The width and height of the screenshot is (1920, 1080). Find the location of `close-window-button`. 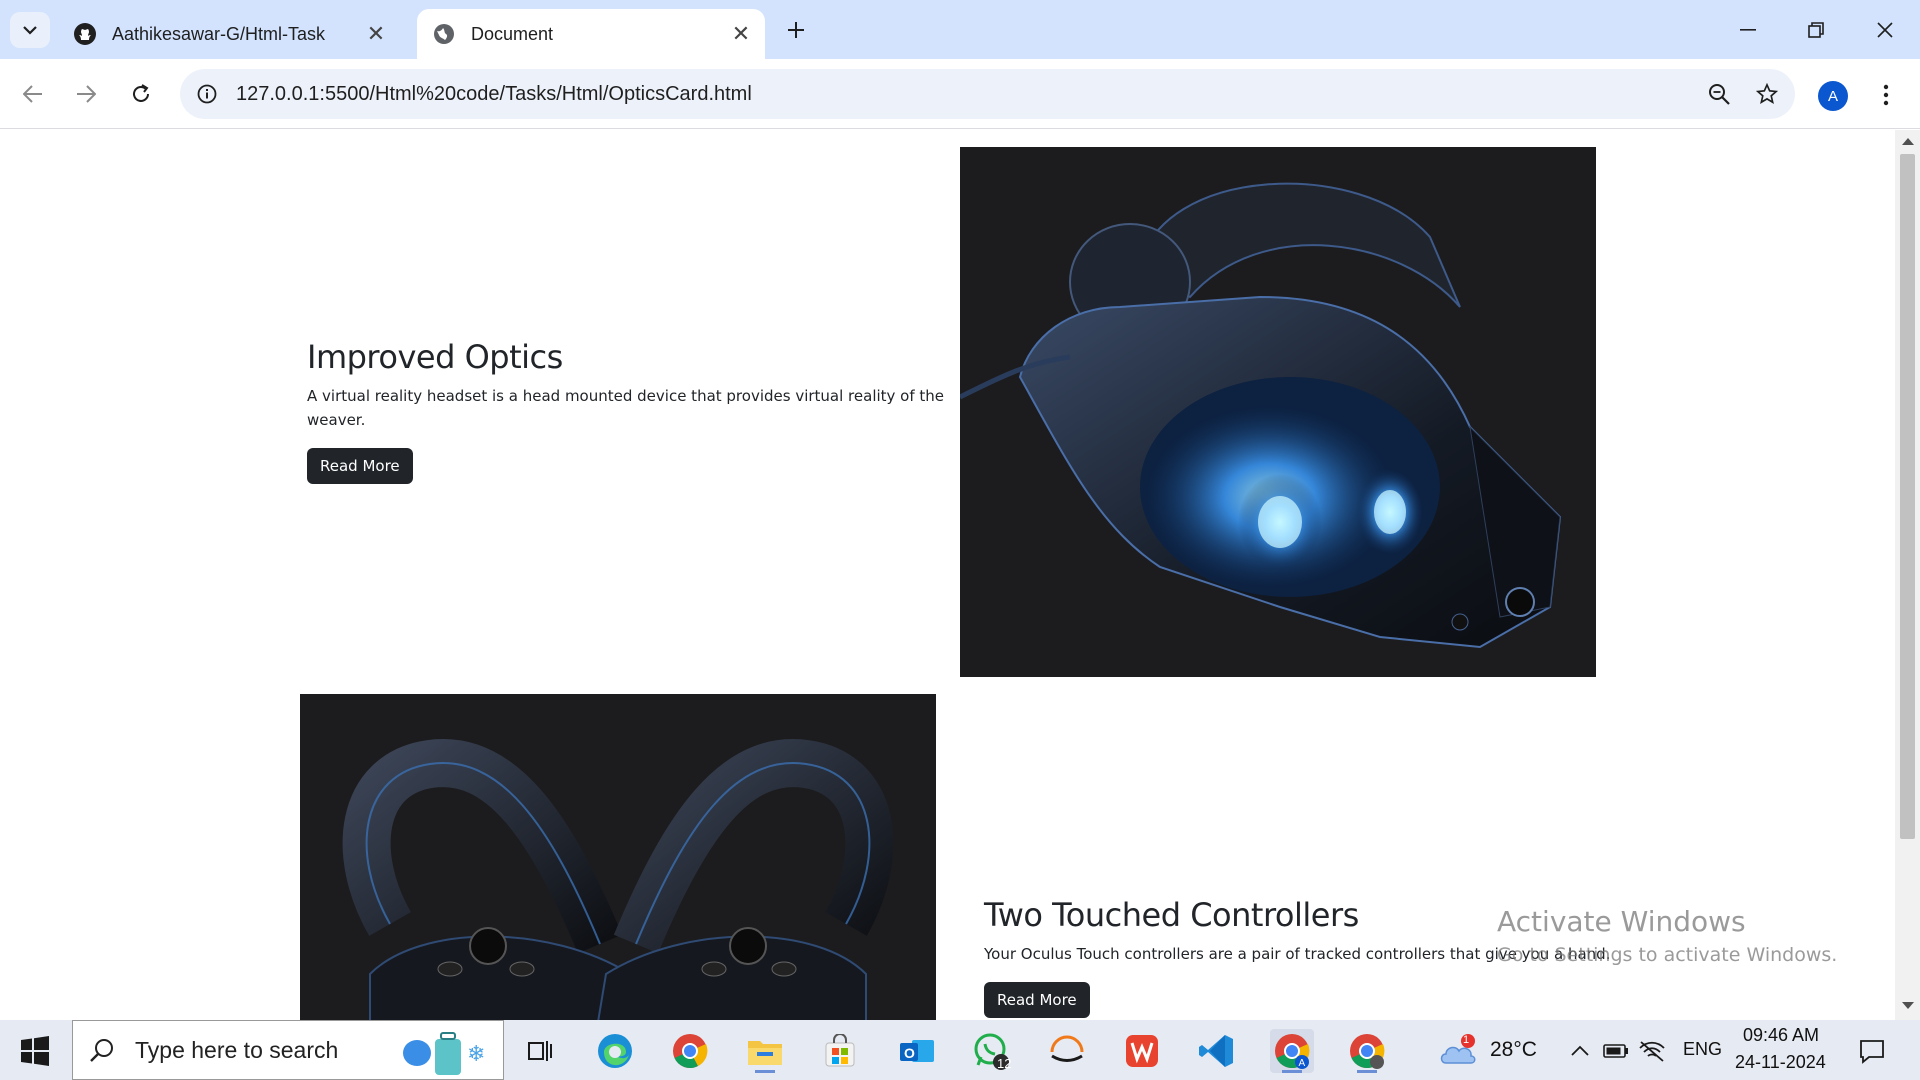

close-window-button is located at coordinates (1885, 30).